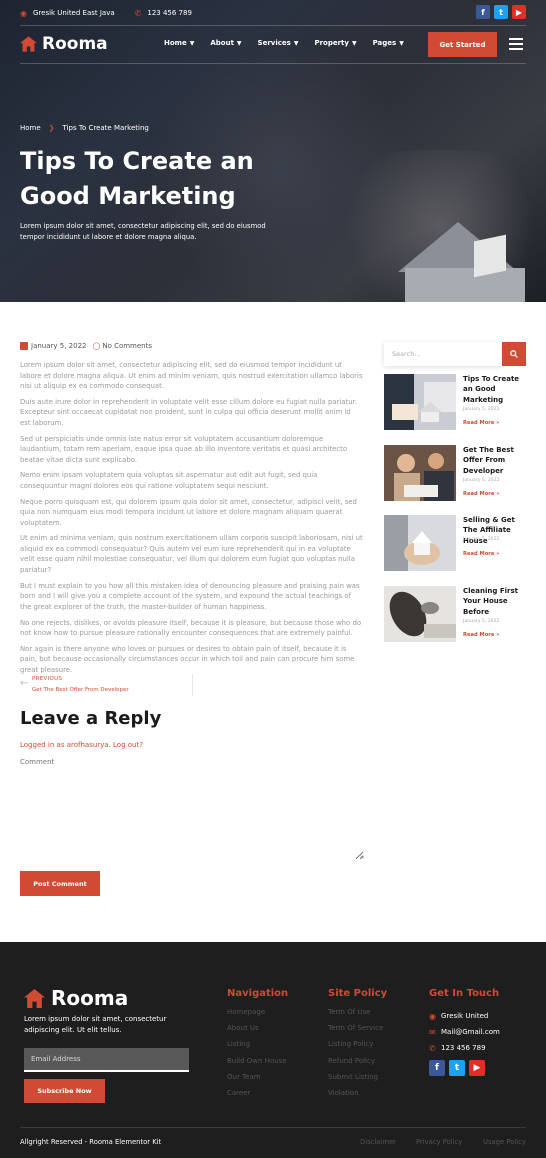 Image resolution: width=546 pixels, height=1158 pixels. I want to click on footer-link: Refund Policy, so click(357, 1065).